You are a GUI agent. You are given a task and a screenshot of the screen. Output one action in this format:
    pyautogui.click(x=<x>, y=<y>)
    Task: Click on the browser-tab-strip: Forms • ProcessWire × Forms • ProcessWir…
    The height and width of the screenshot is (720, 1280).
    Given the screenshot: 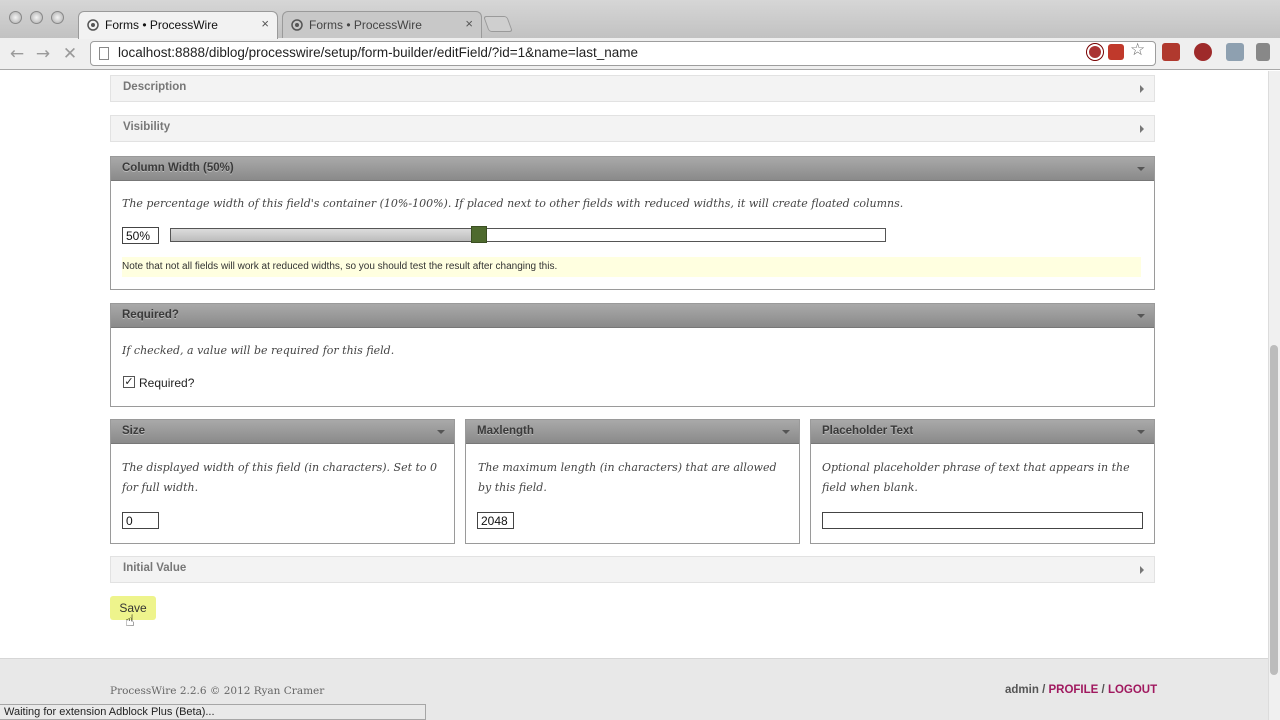 What is the action you would take?
    pyautogui.click(x=640, y=19)
    